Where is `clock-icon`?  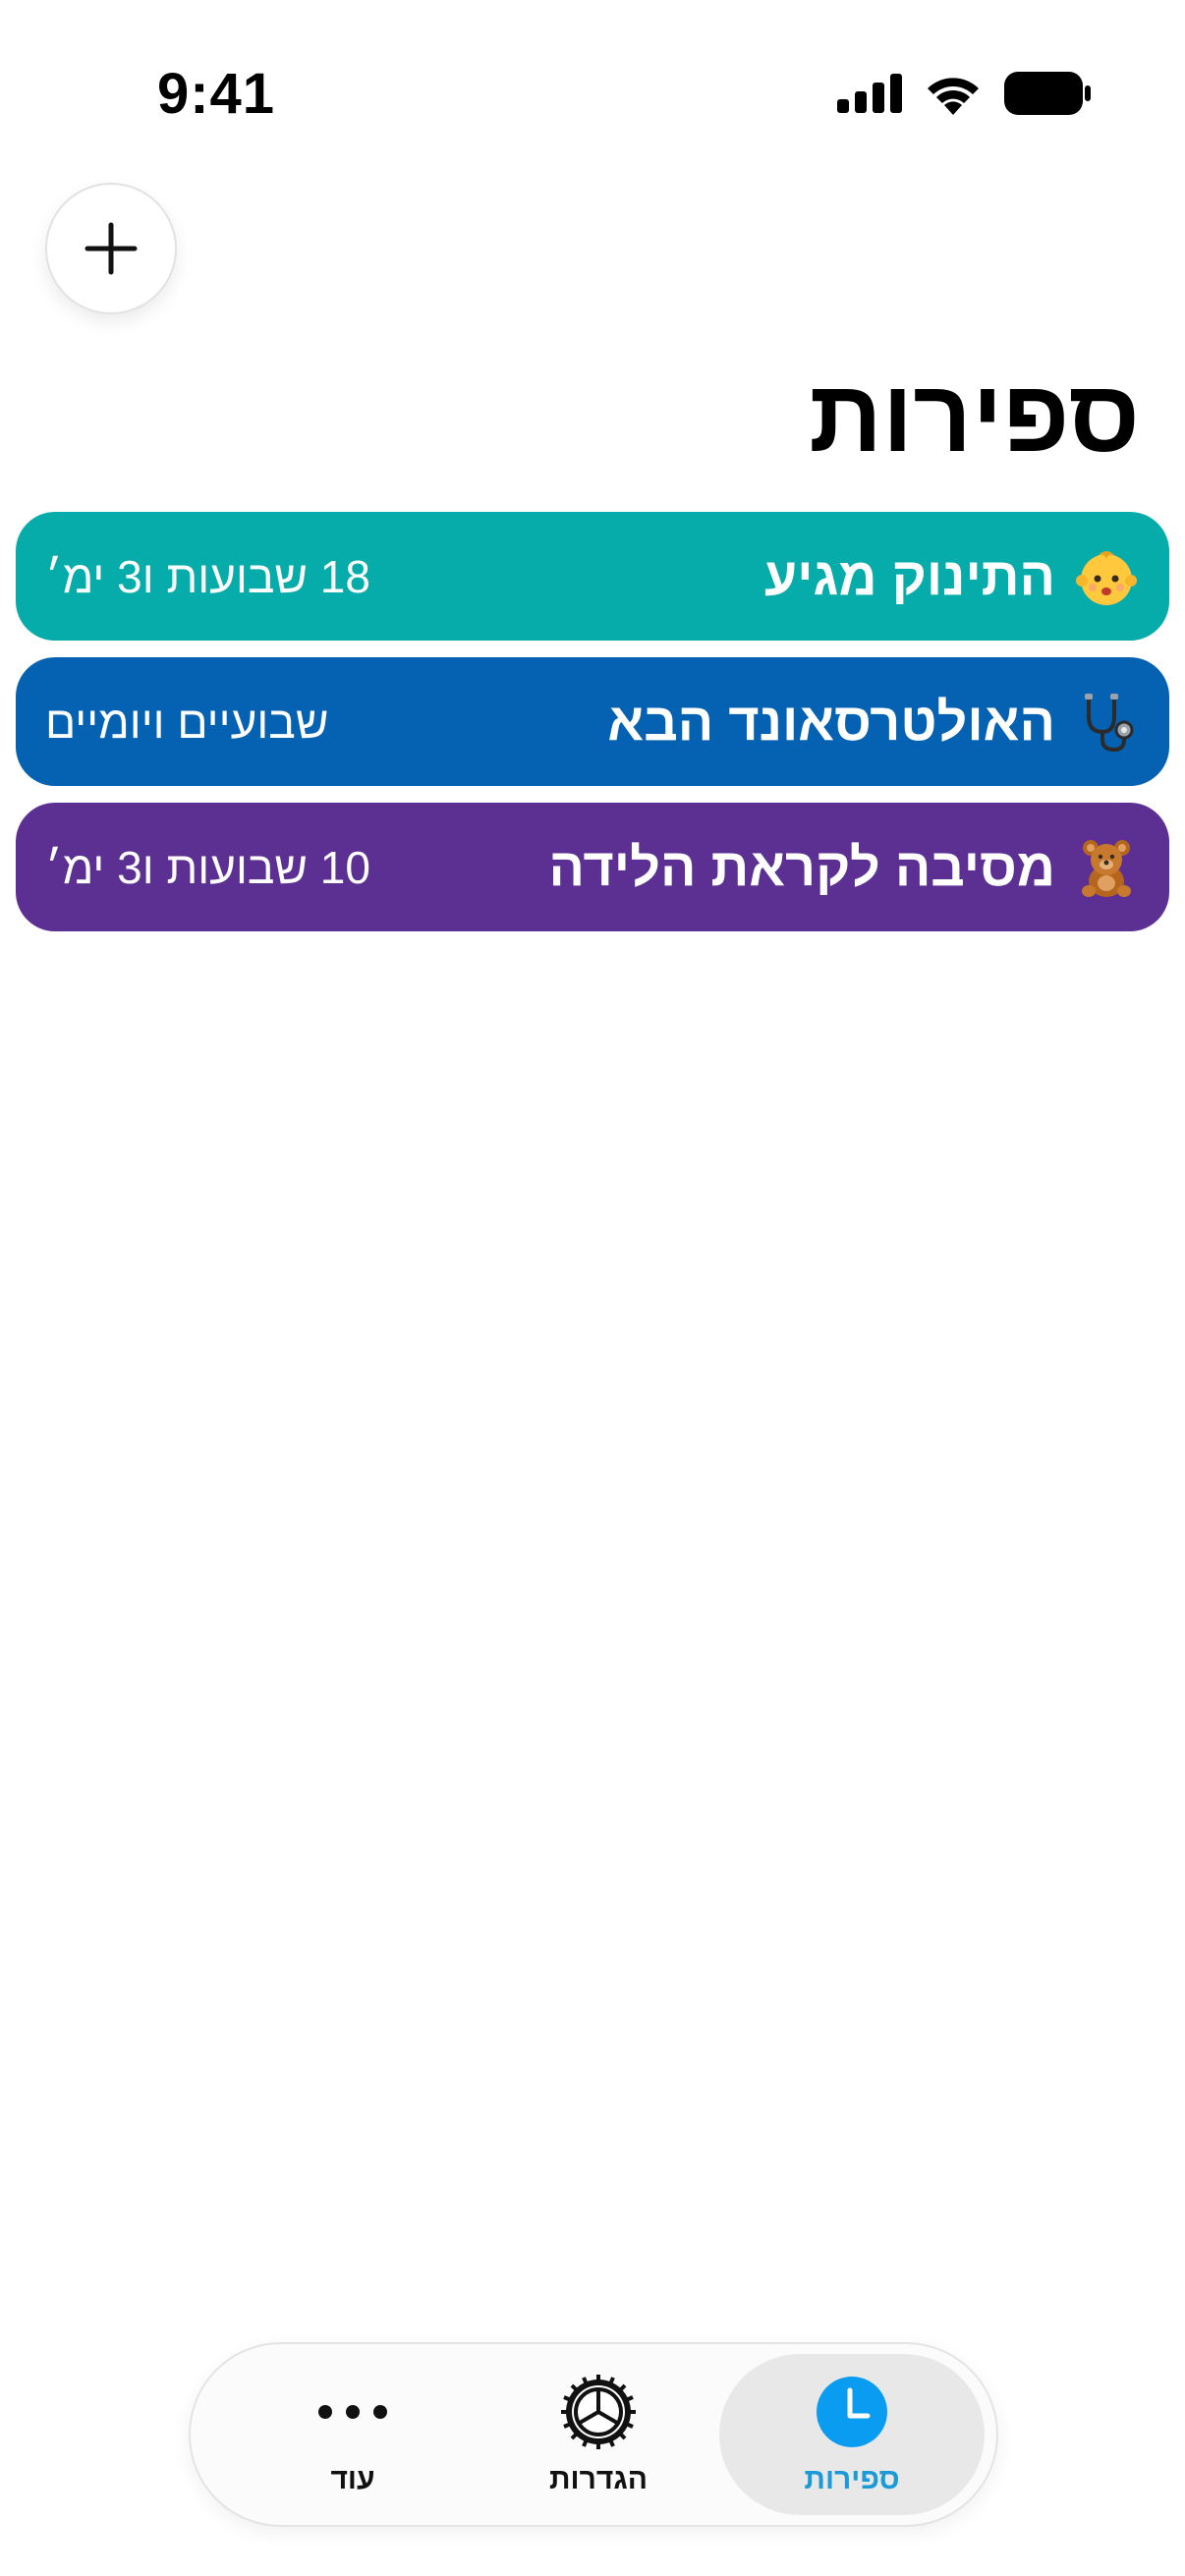
clock-icon is located at coordinates (852, 2412).